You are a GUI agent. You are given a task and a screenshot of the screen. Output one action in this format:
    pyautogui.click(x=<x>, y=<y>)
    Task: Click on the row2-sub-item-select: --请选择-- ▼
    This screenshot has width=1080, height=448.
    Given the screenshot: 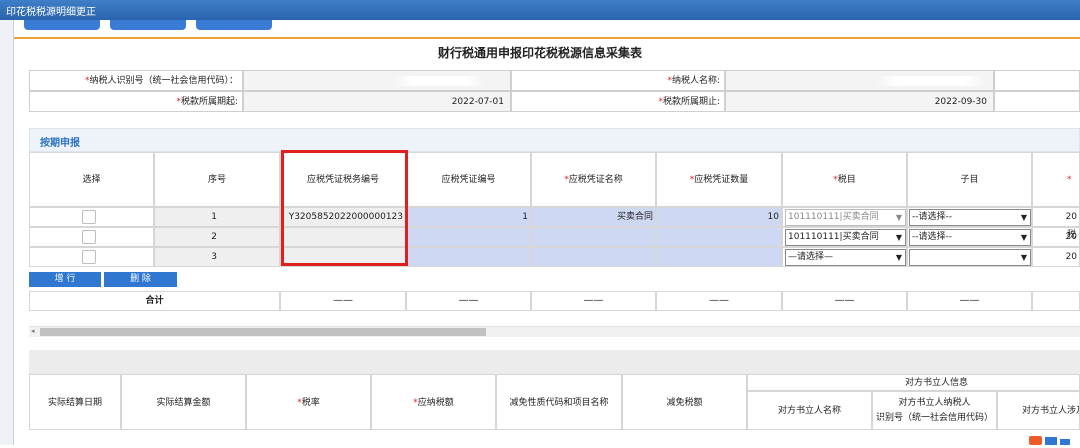 What is the action you would take?
    pyautogui.click(x=970, y=237)
    